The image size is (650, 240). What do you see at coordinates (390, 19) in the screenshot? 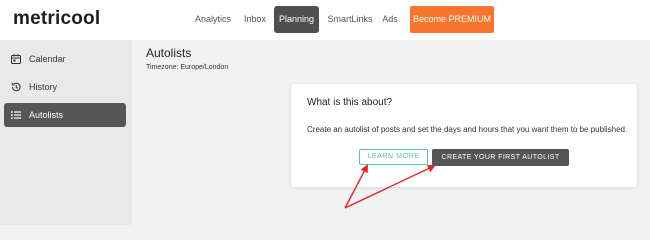
I see `nav-ads: Ads` at bounding box center [390, 19].